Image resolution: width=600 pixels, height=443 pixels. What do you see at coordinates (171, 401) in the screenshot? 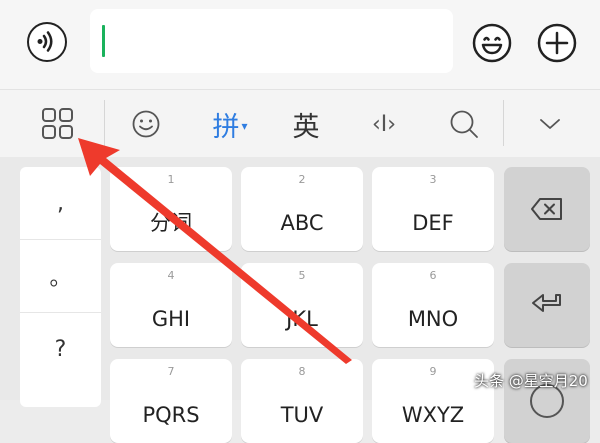
I see `key-7: 7 PQRS` at bounding box center [171, 401].